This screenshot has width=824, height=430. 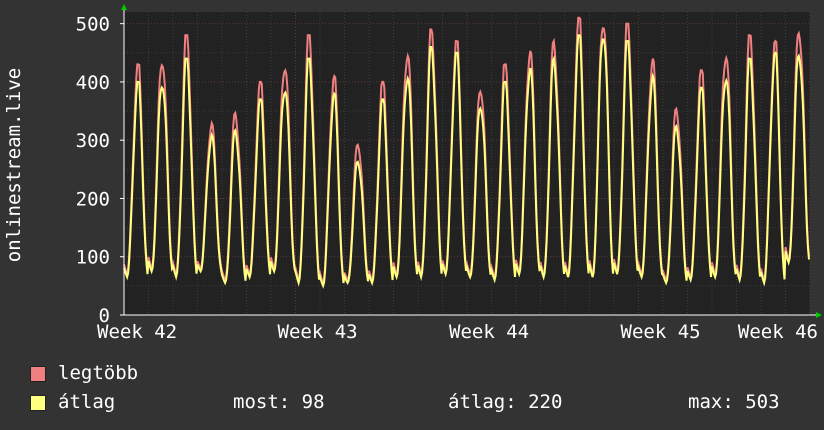 What do you see at coordinates (489, 332) in the screenshot?
I see `x-tick-label: Week 44` at bounding box center [489, 332].